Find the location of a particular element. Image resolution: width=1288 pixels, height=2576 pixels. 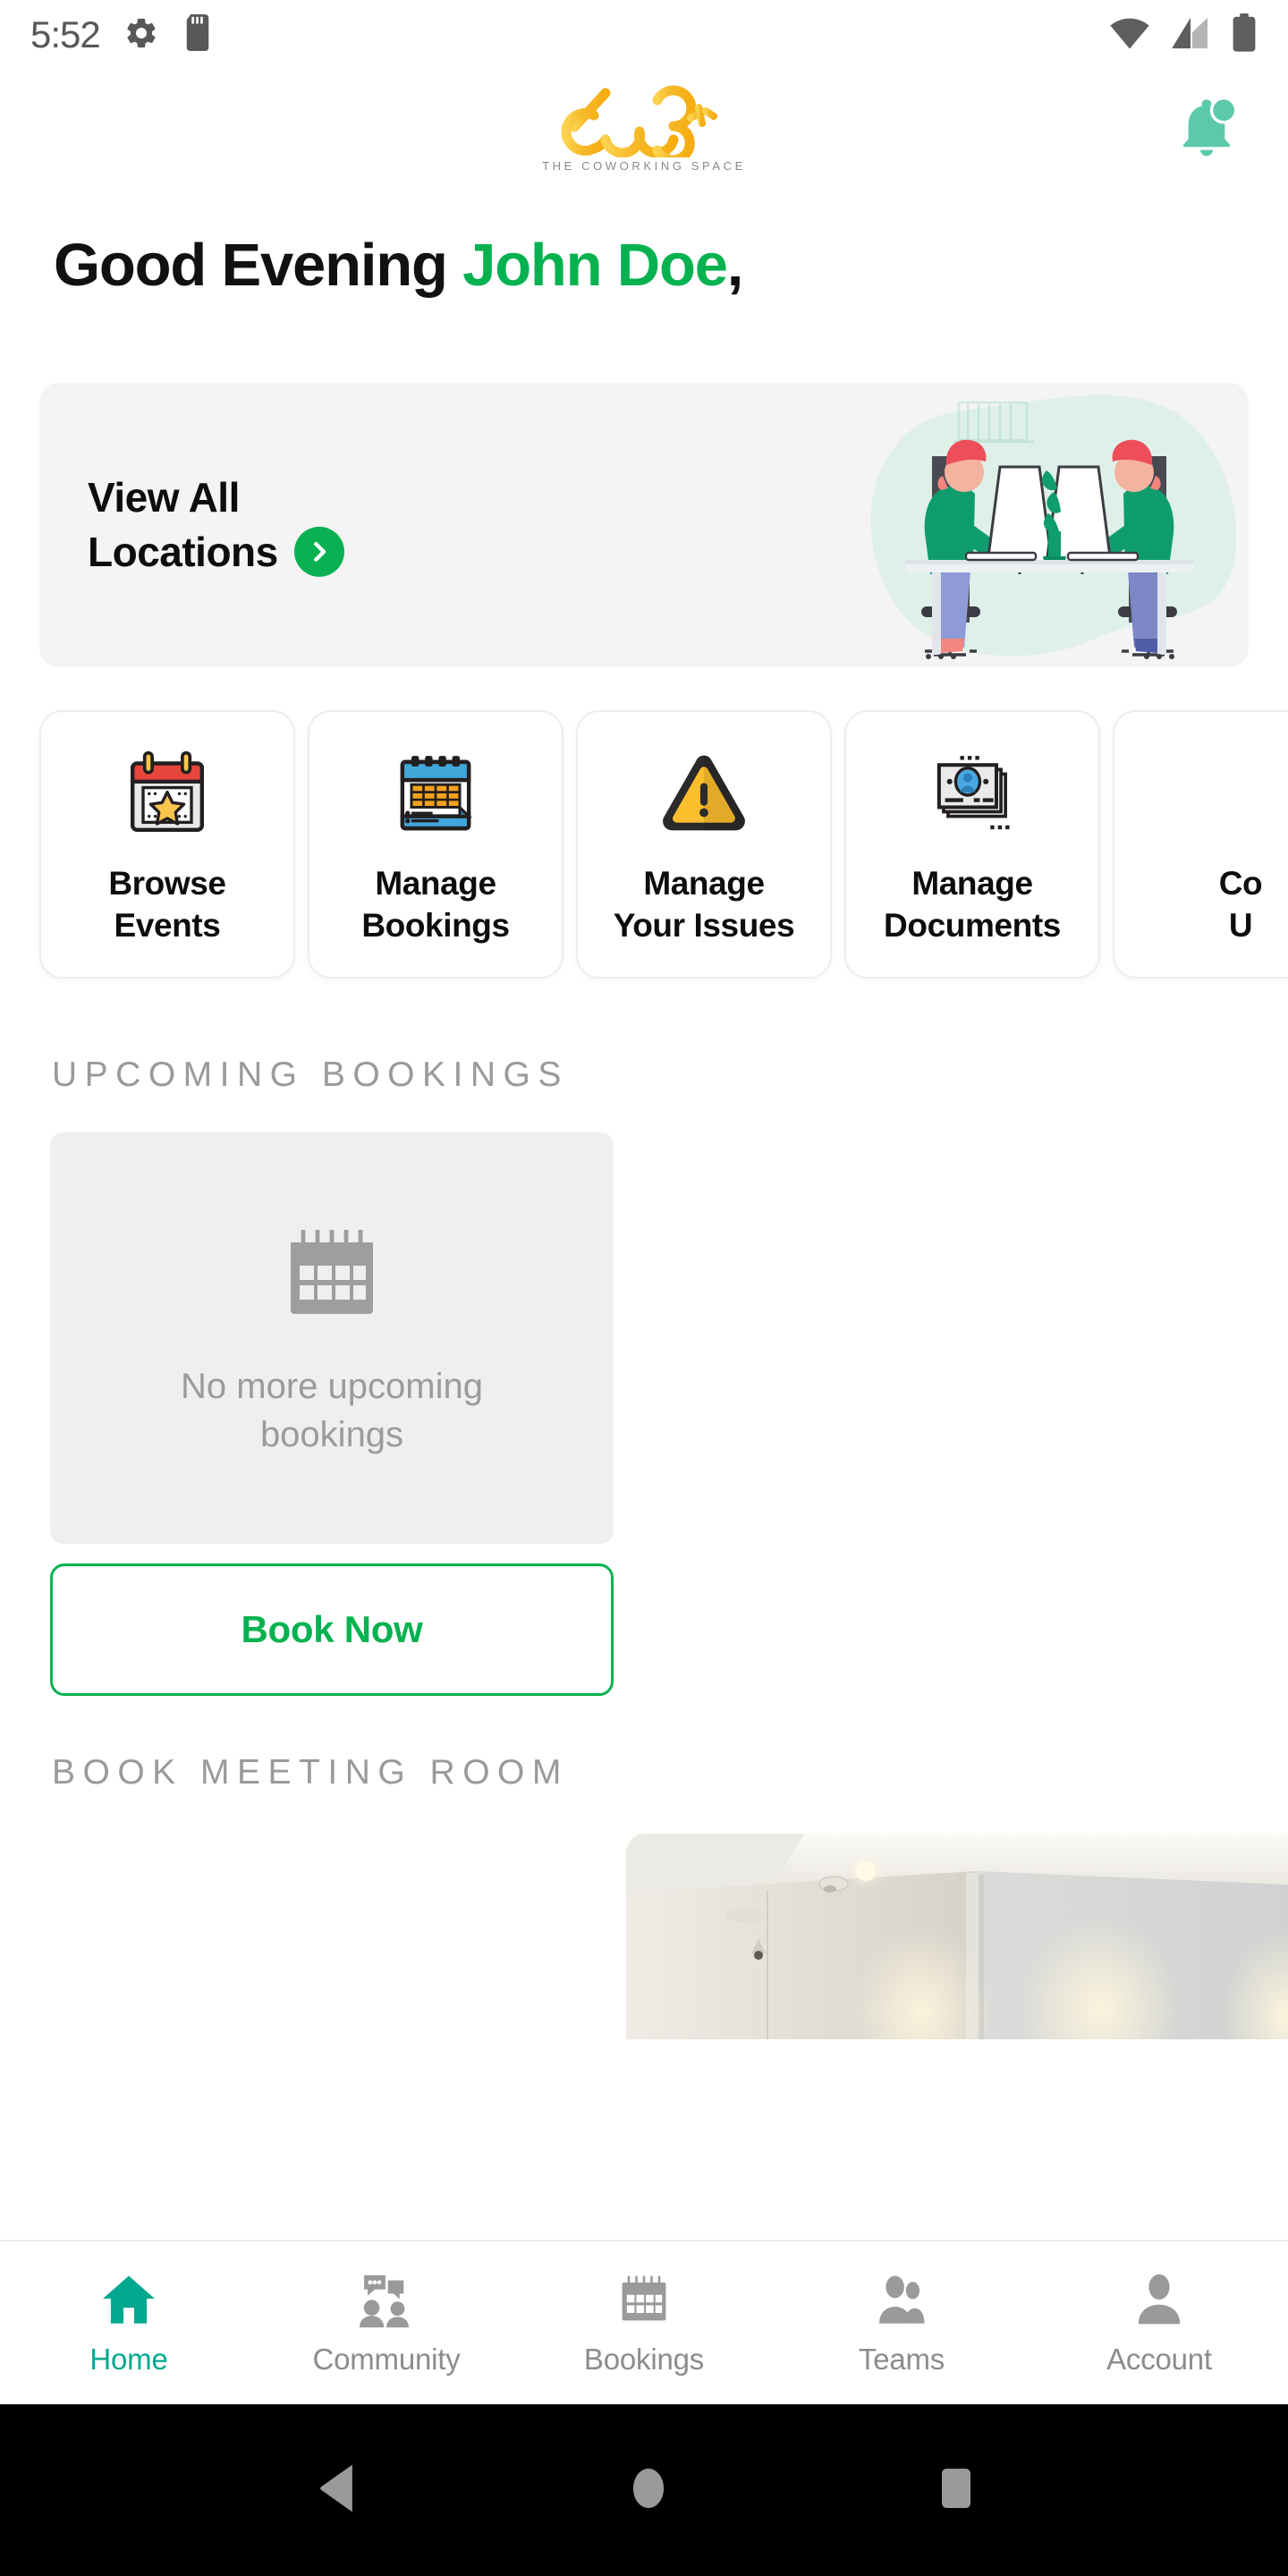

calendar-grid-icon is located at coordinates (435, 795).